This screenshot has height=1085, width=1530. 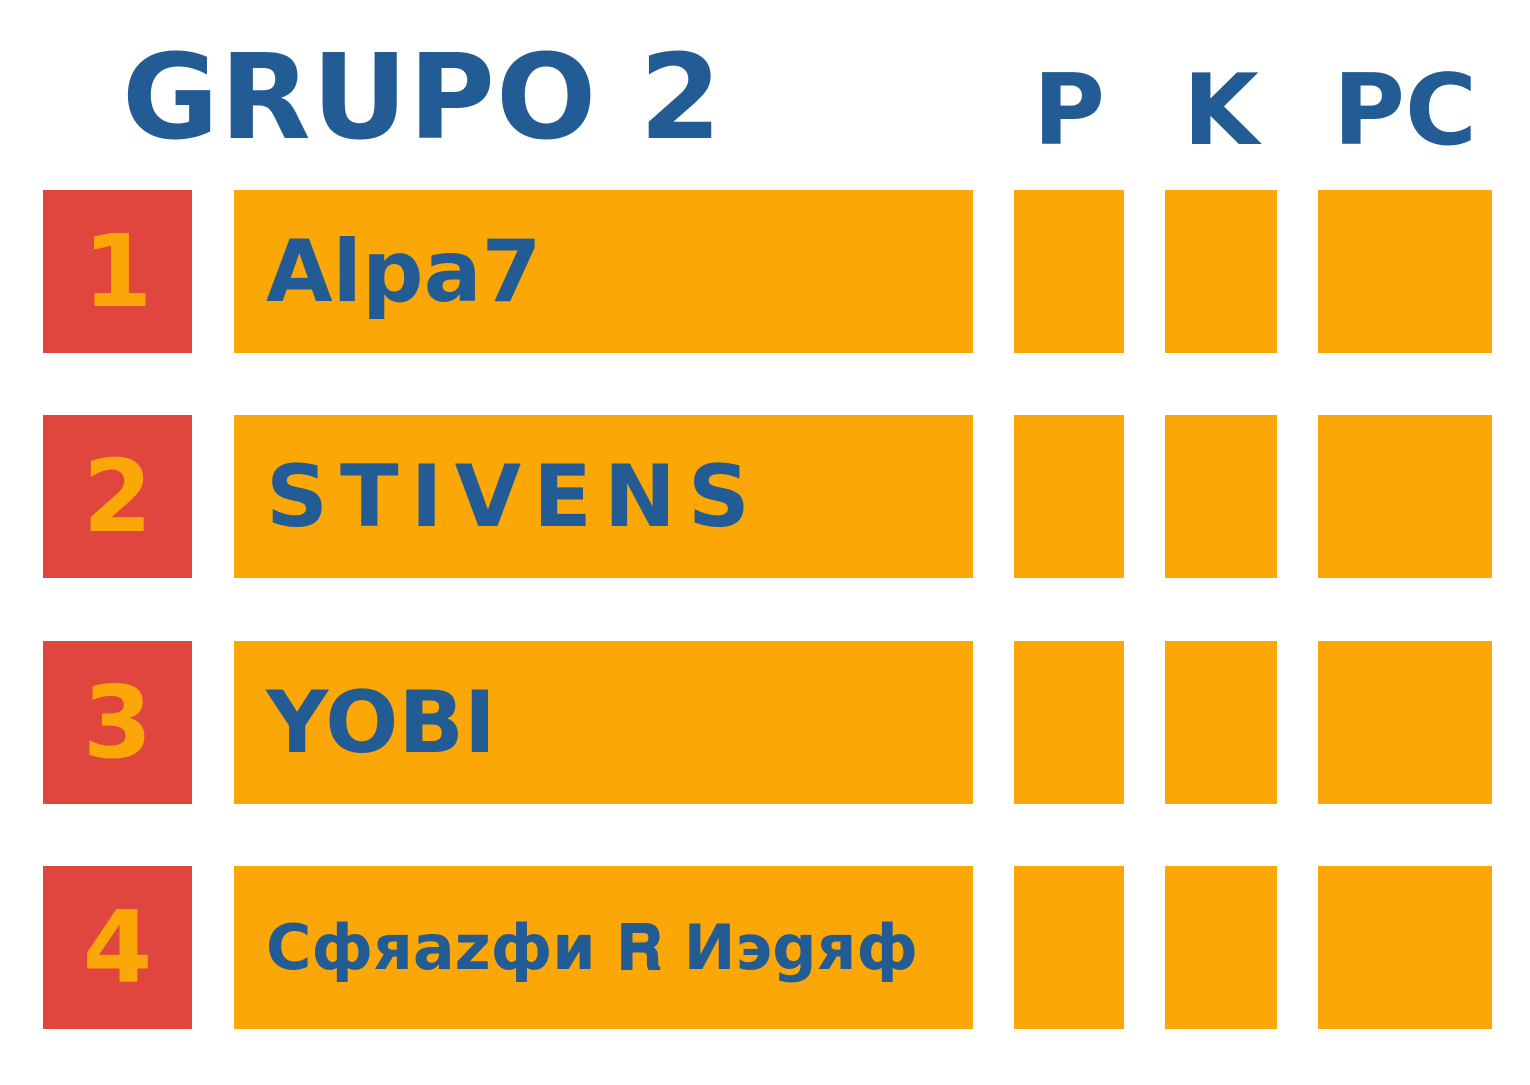 What do you see at coordinates (117, 947) in the screenshot?
I see `rank-badge: 4` at bounding box center [117, 947].